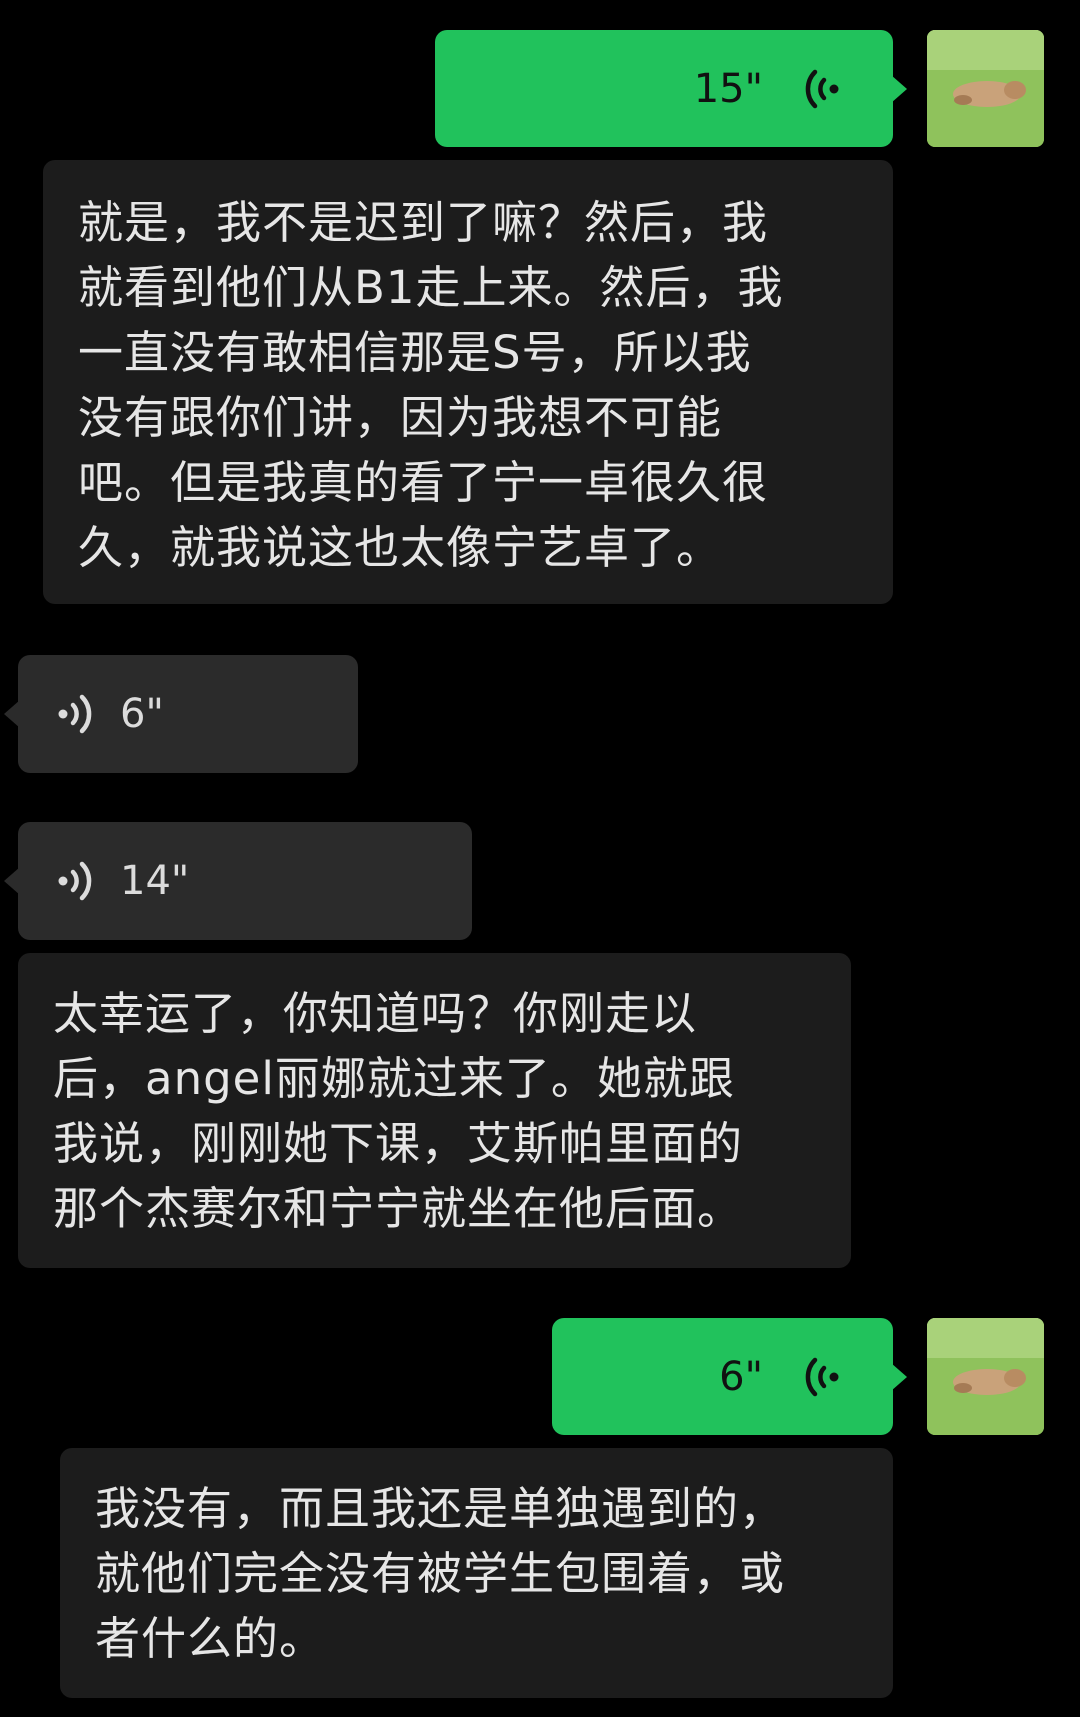 This screenshot has height=1717, width=1080. Describe the element at coordinates (671, 88) in the screenshot. I see `outgoing-voice-message-1: 15"` at that location.